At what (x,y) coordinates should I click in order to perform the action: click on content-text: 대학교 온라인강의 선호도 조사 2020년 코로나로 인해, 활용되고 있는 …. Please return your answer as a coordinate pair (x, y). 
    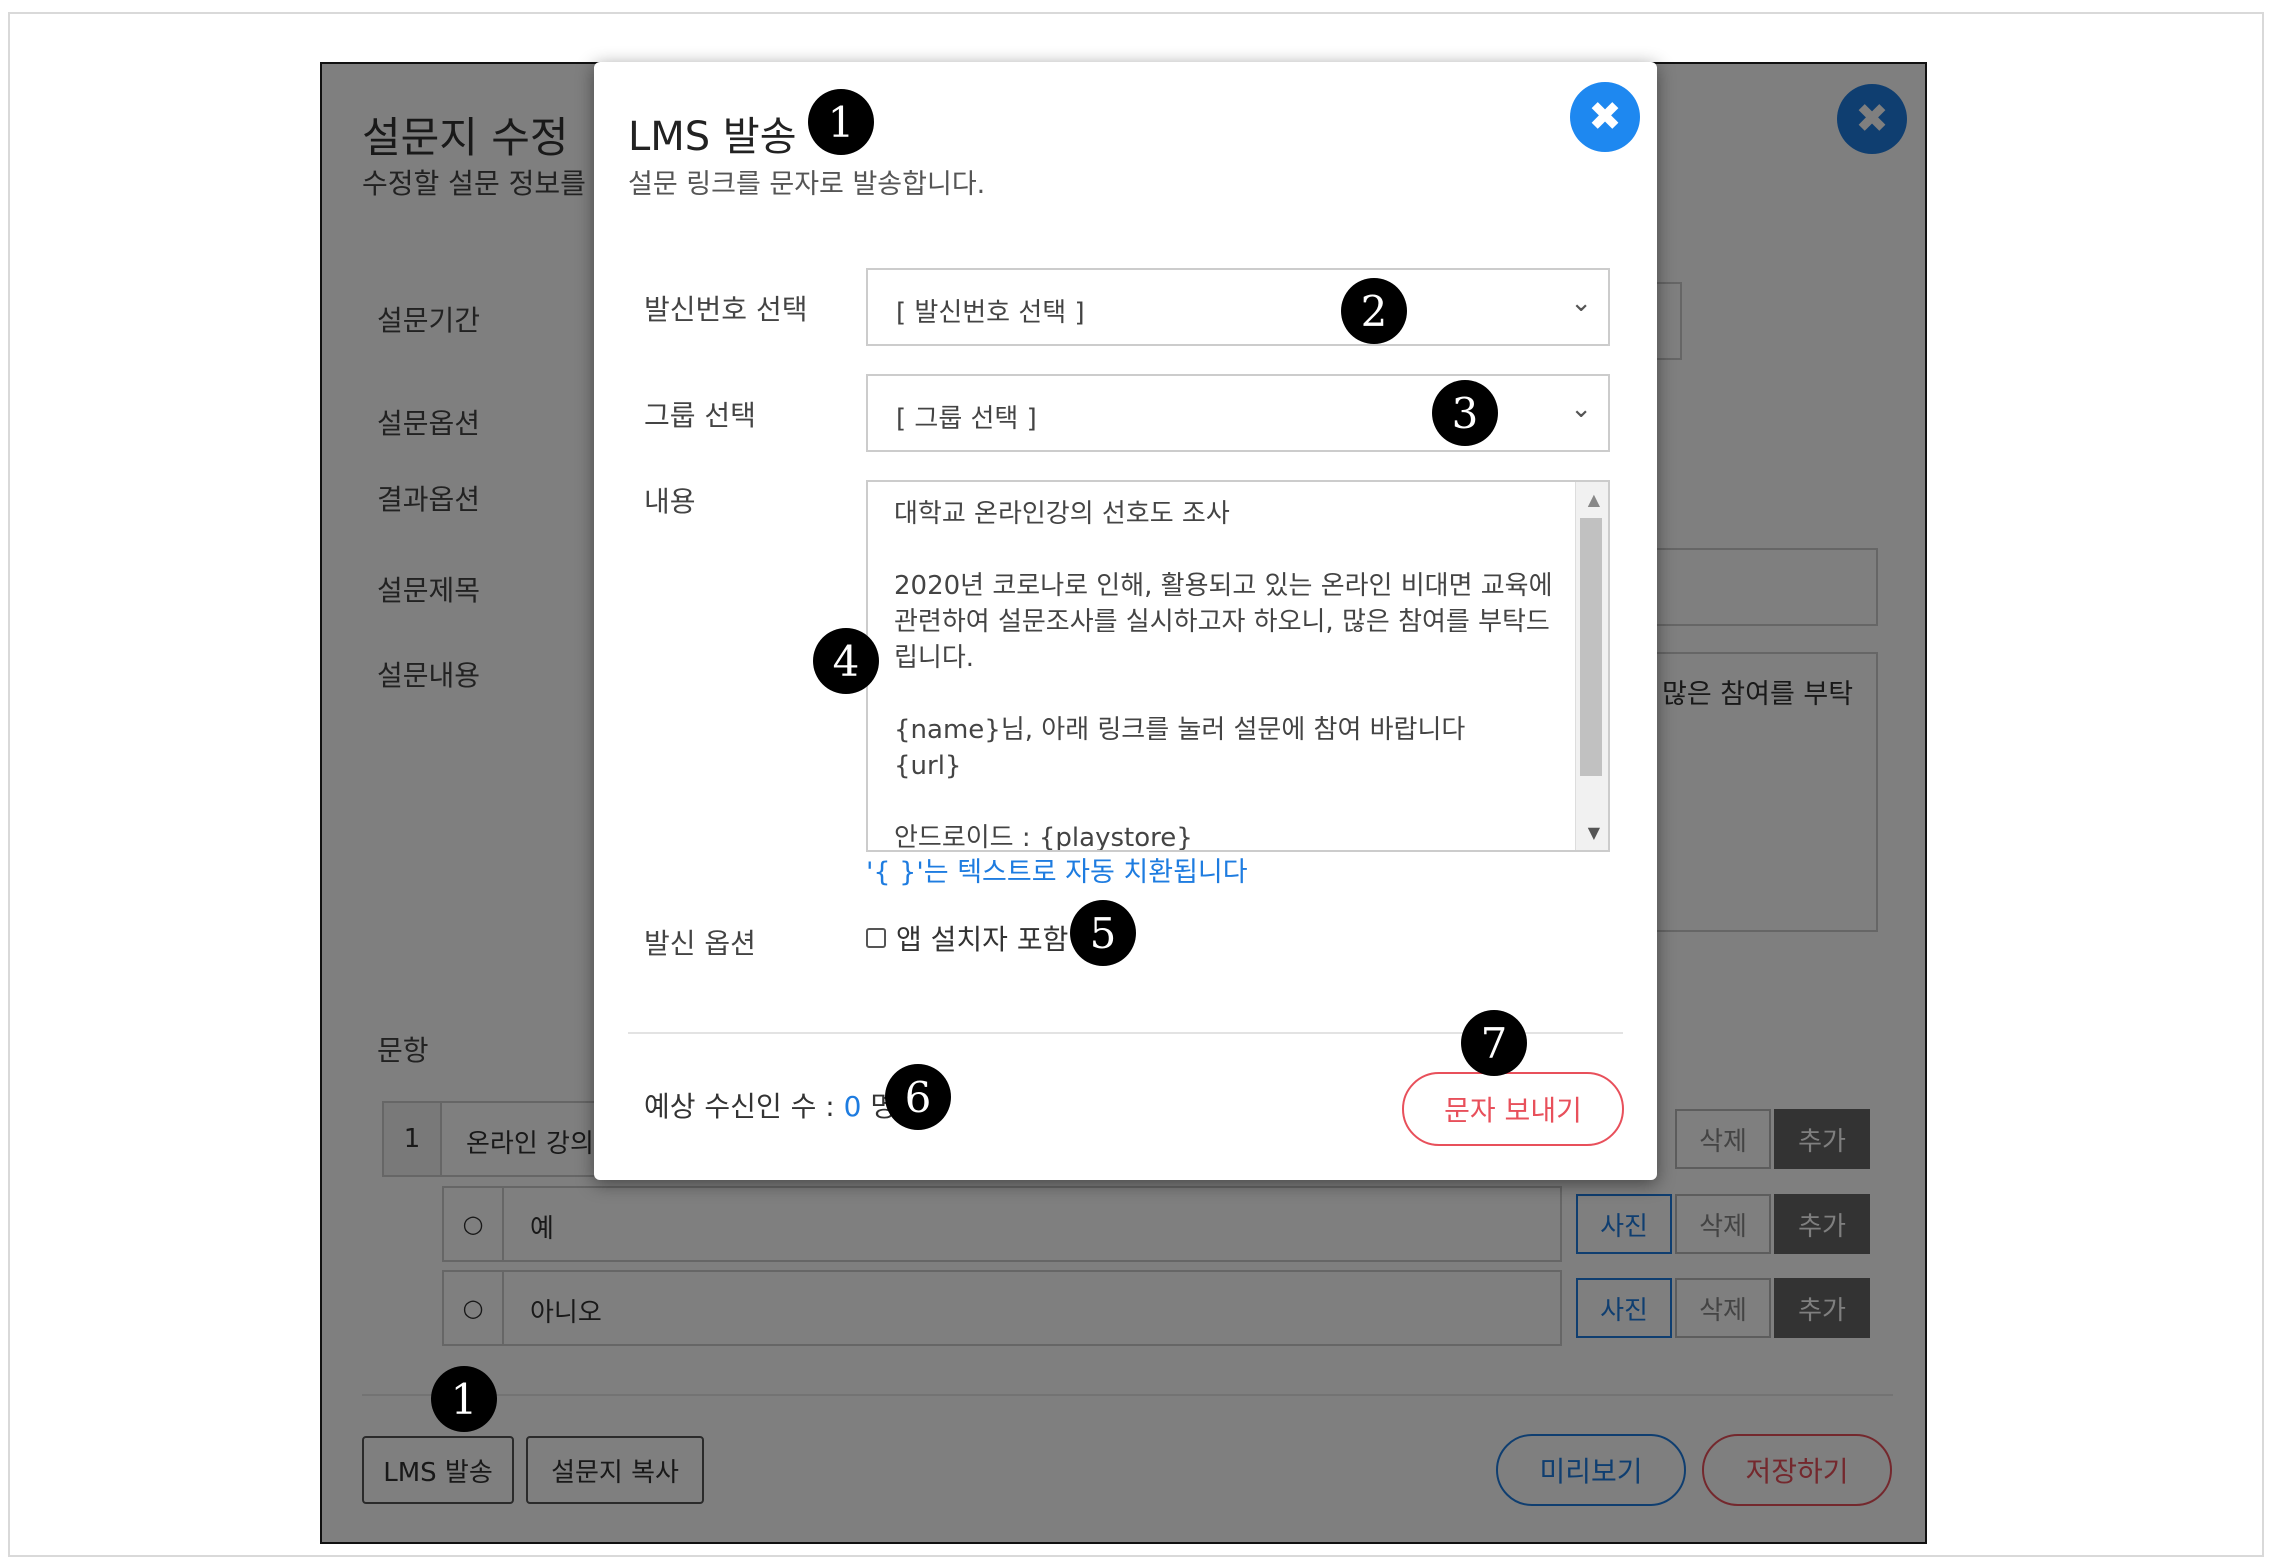
    Looking at the image, I should click on (1223, 675).